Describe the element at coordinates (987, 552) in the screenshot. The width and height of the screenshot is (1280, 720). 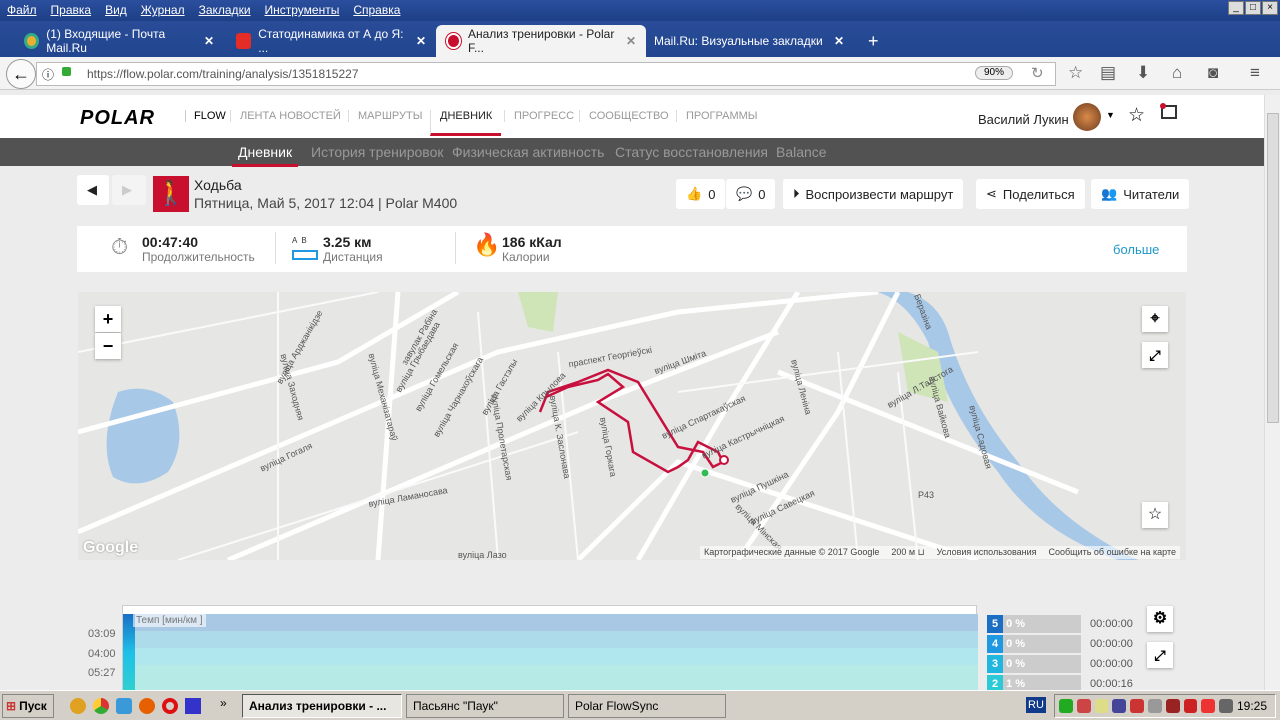
I see `terms-link: Условия использования` at that location.